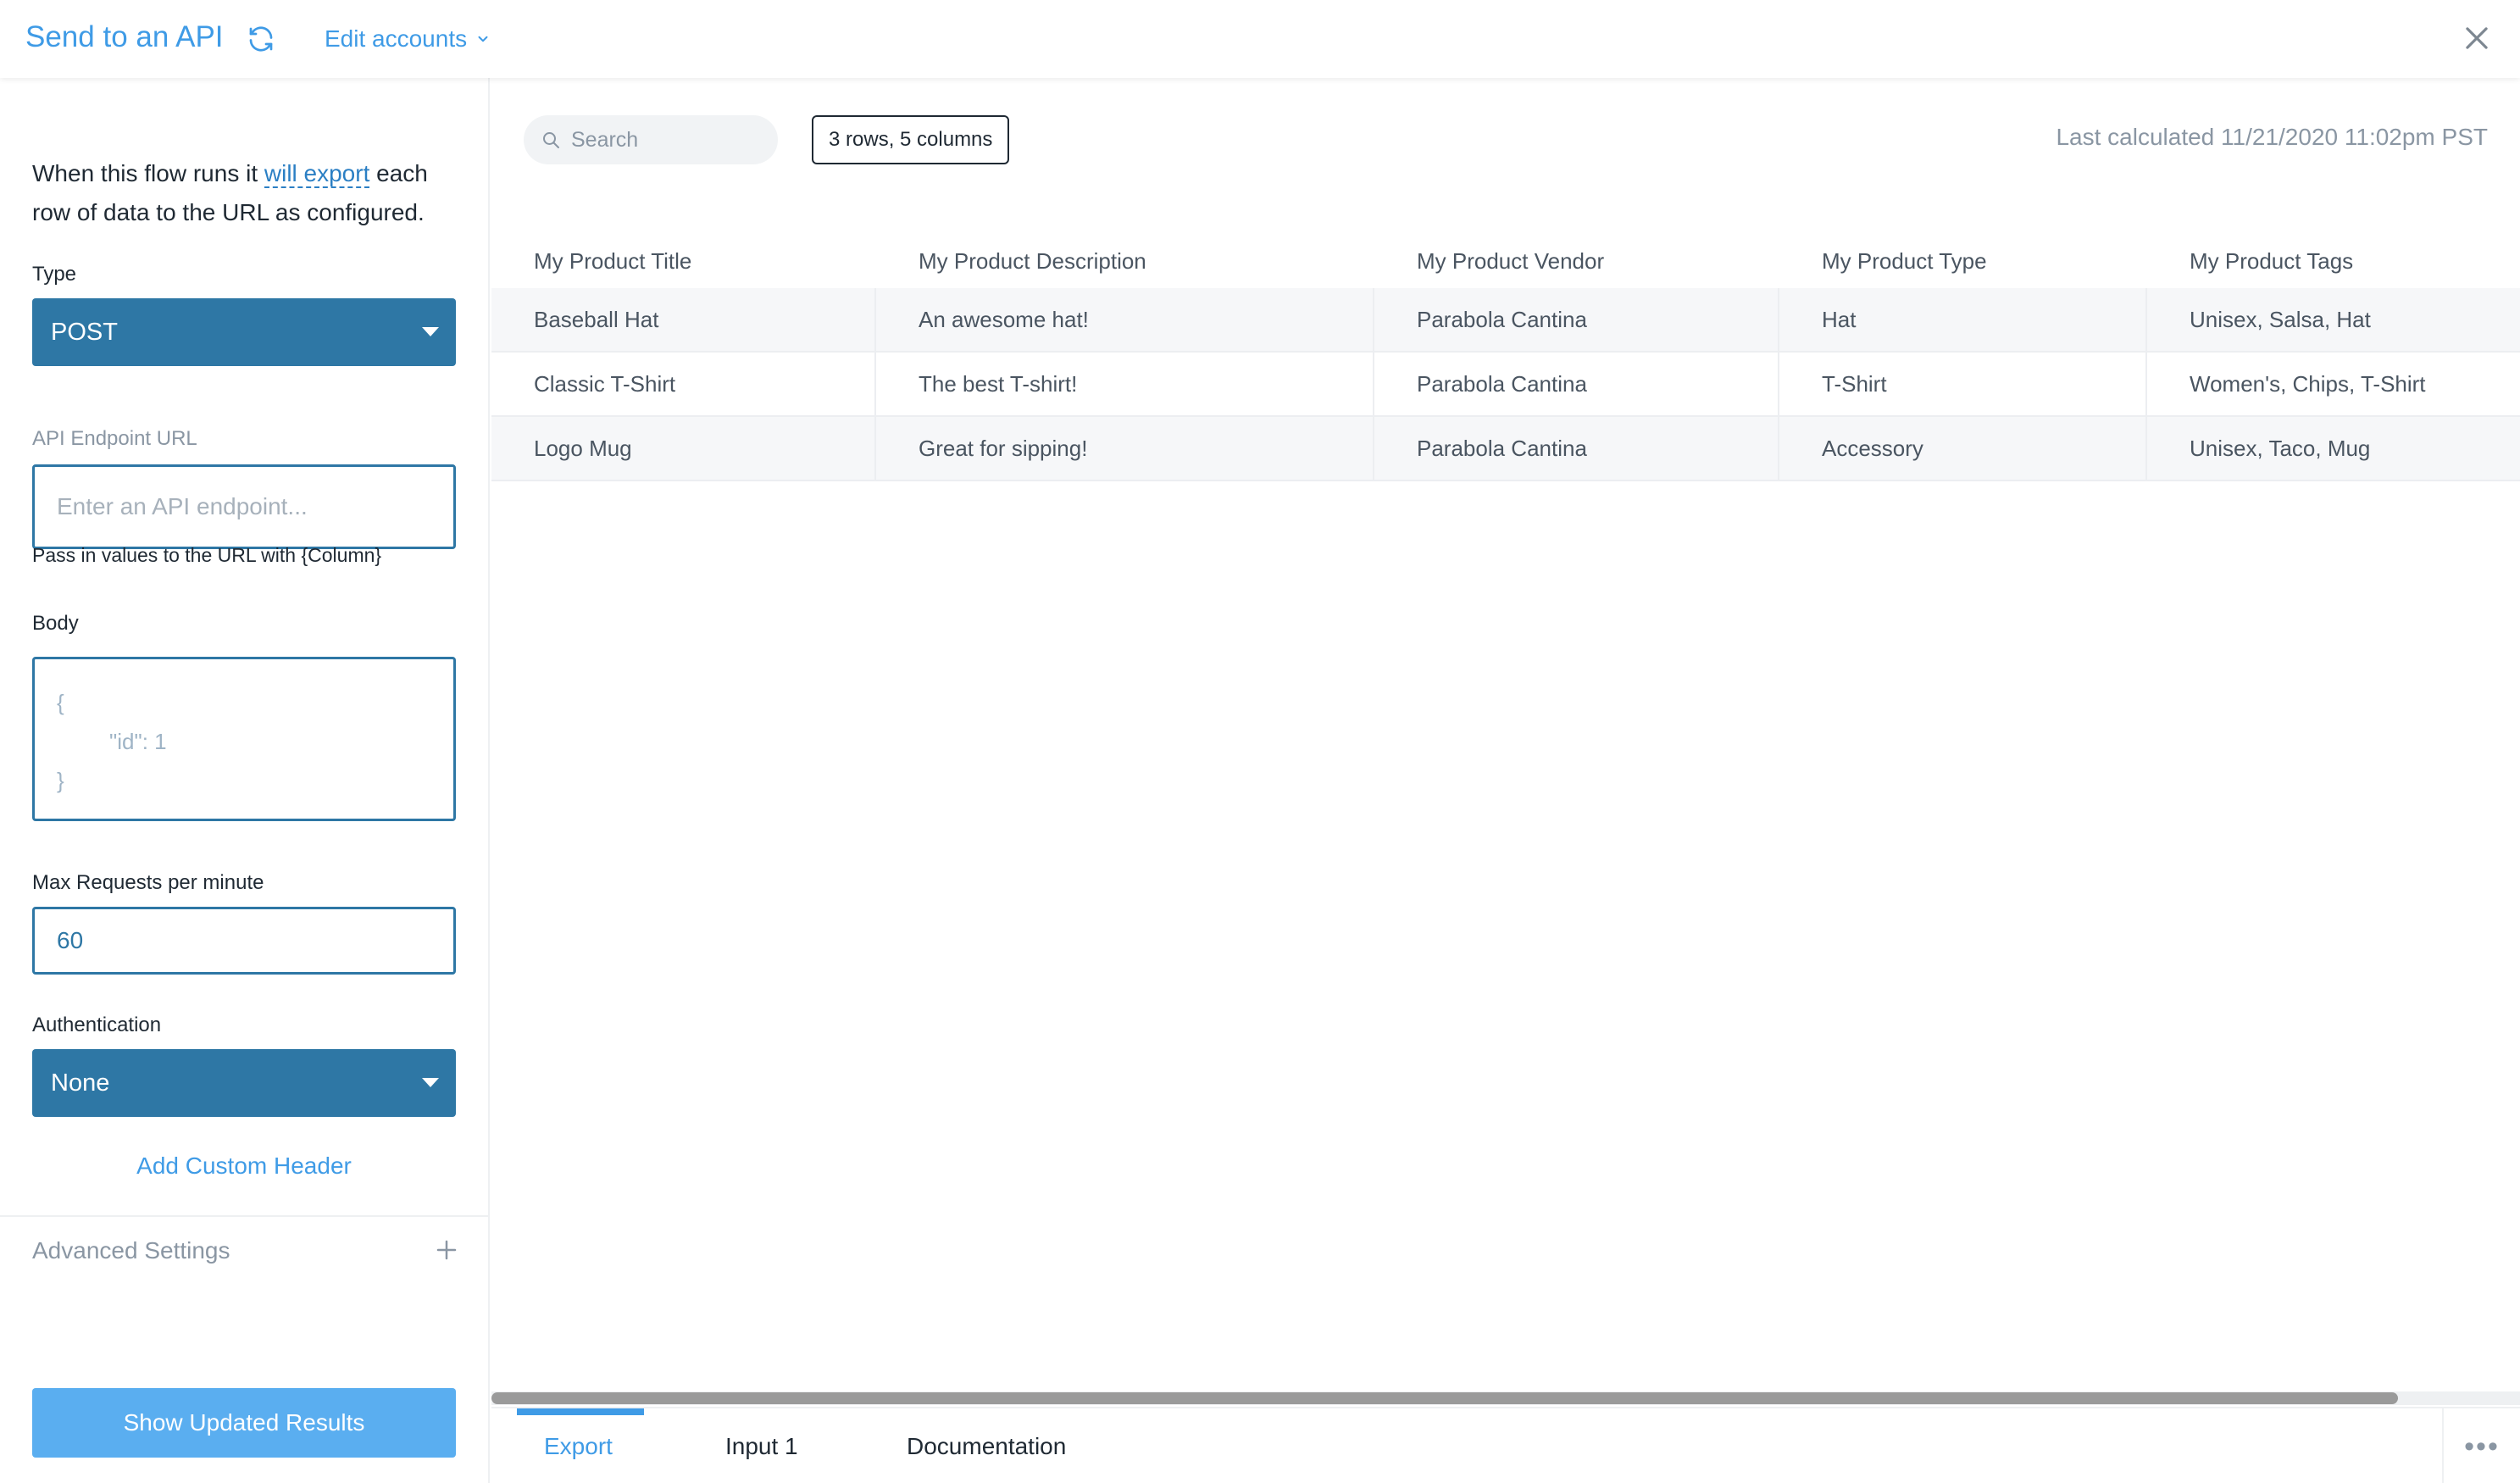  What do you see at coordinates (483, 39) in the screenshot?
I see `chevron-down-icon` at bounding box center [483, 39].